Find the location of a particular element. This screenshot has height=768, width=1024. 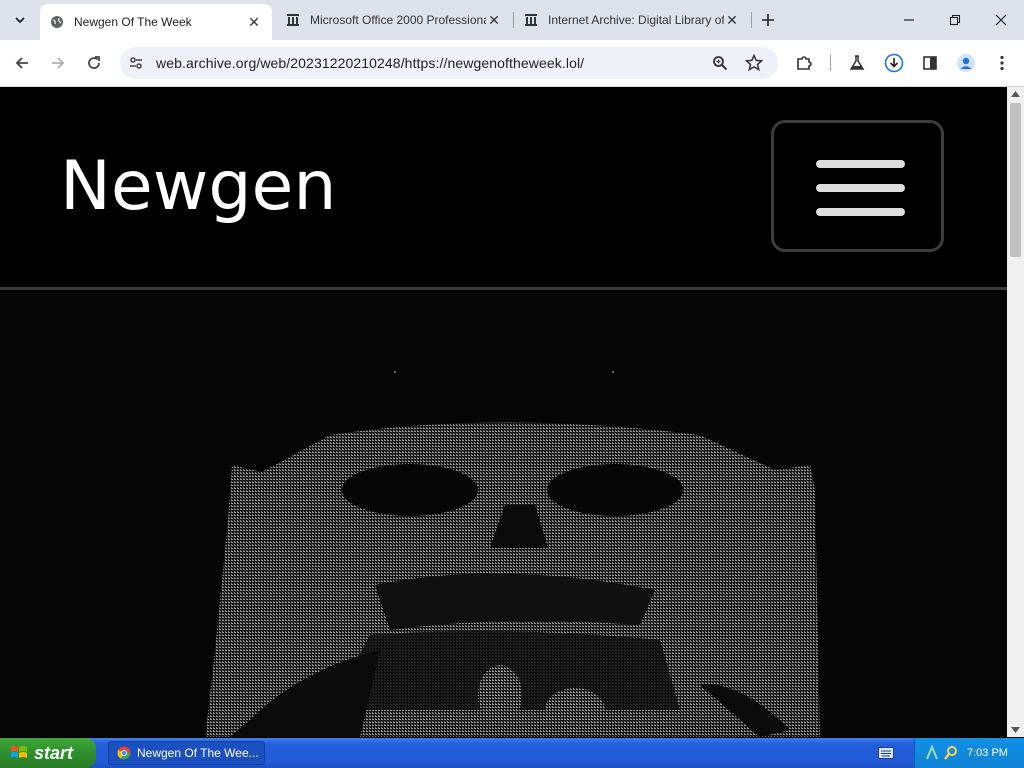

clock: 7:03 PM is located at coordinates (987, 753).